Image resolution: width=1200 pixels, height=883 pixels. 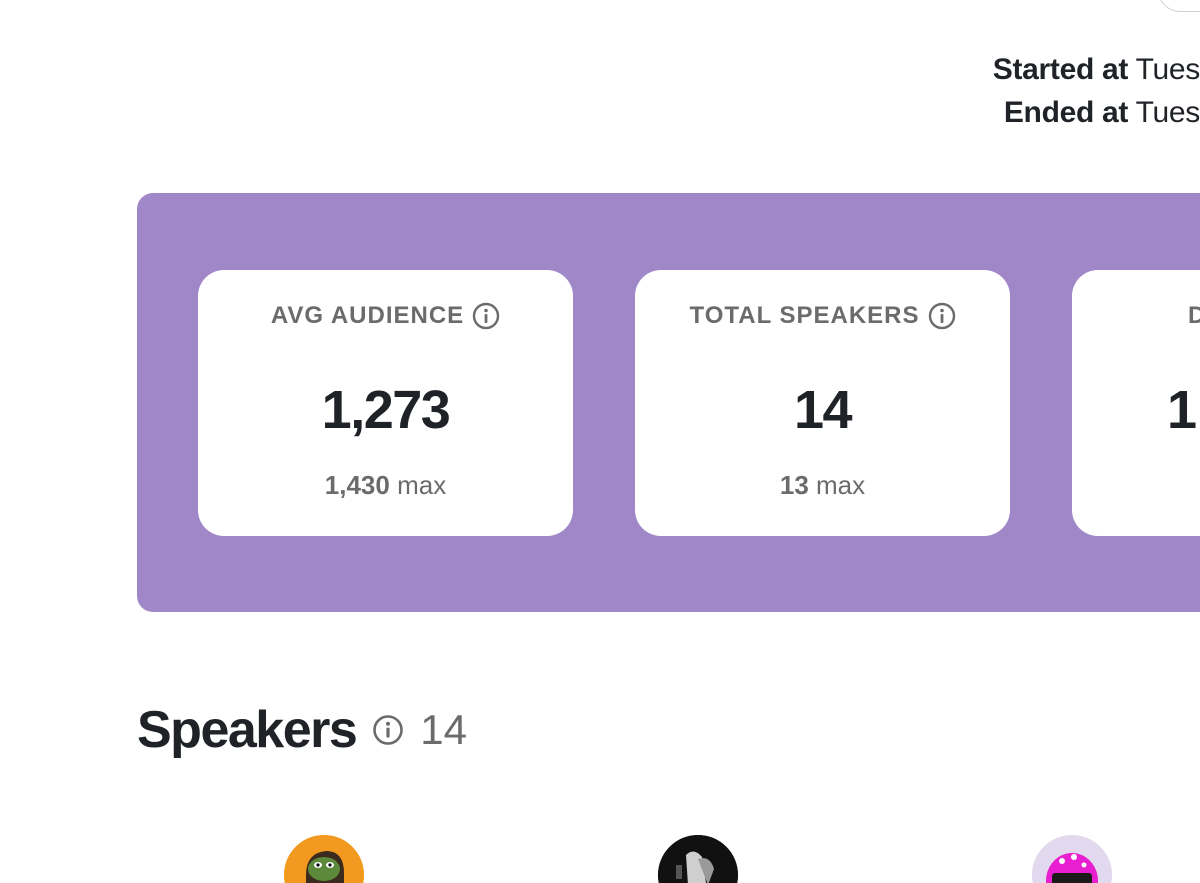 I want to click on speakers-heading: Speakers 14, so click(x=302, y=730).